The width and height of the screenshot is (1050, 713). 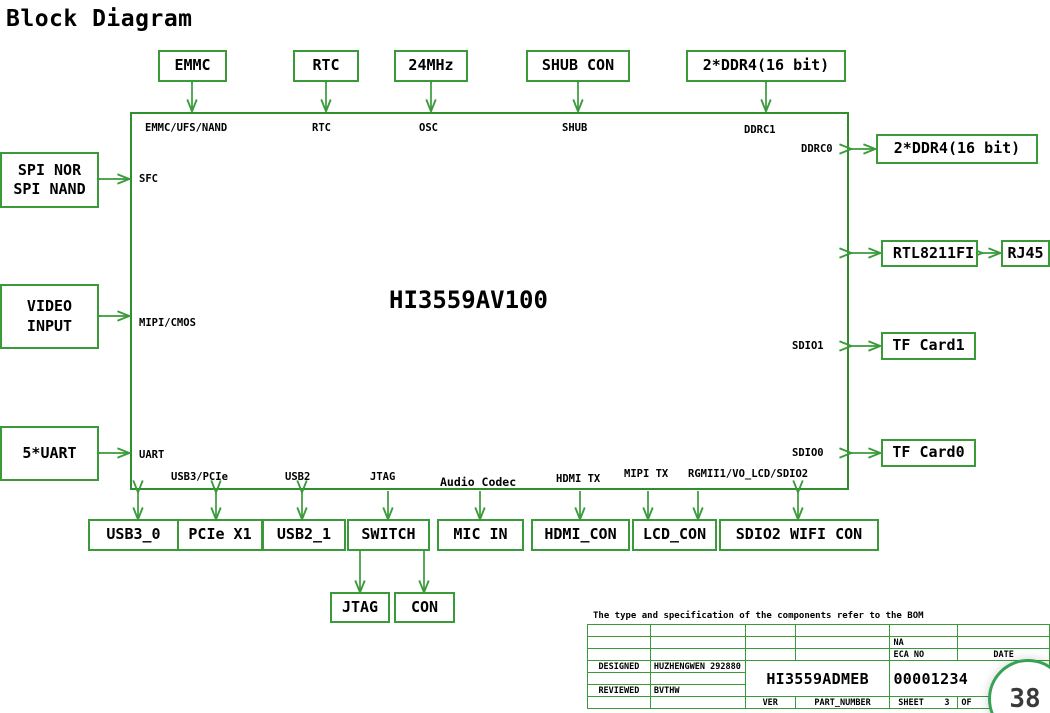 I want to click on block-shub-con: SHUB CON, so click(x=578, y=66).